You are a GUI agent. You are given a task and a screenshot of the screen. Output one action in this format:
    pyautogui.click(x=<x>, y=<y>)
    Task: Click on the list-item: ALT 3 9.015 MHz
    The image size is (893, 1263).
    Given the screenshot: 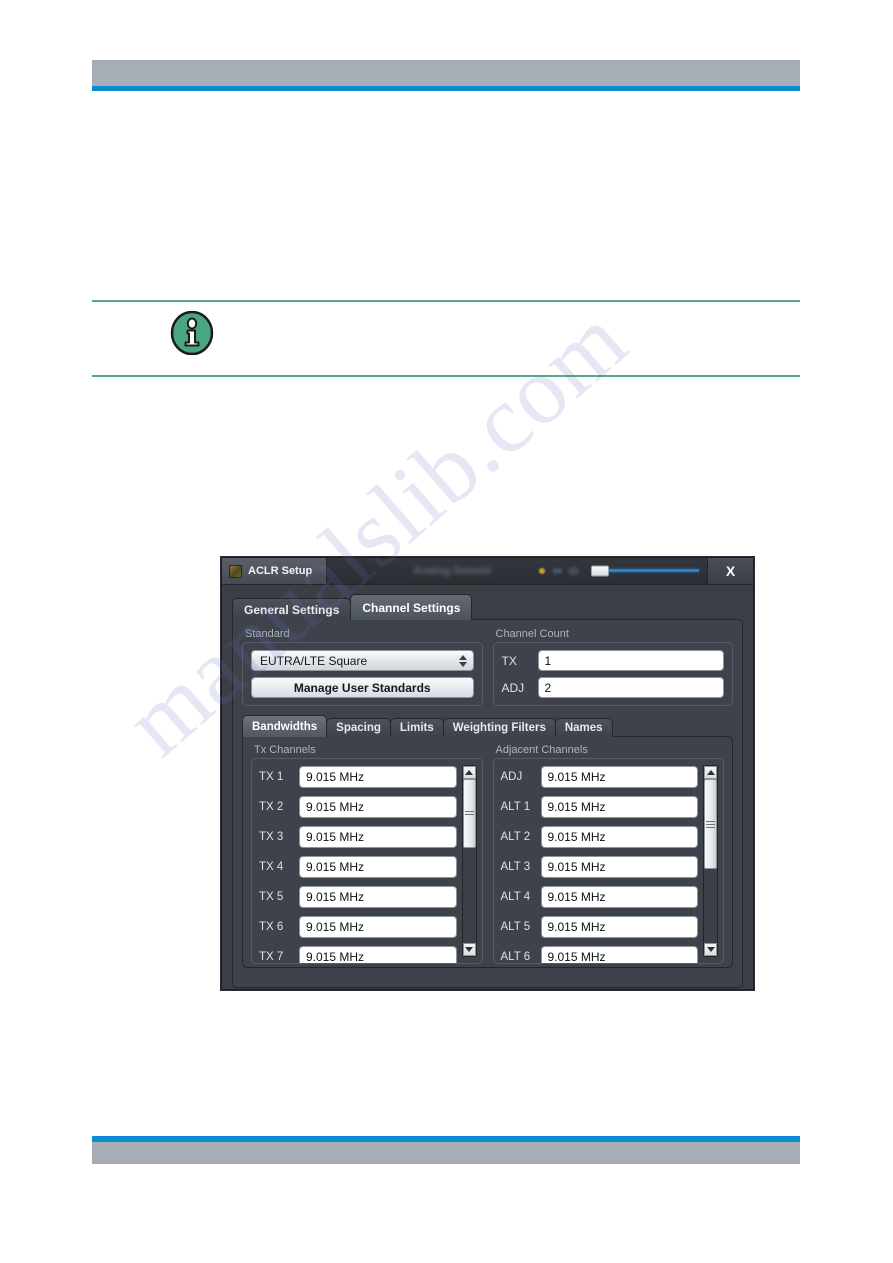 What is the action you would take?
    pyautogui.click(x=599, y=866)
    